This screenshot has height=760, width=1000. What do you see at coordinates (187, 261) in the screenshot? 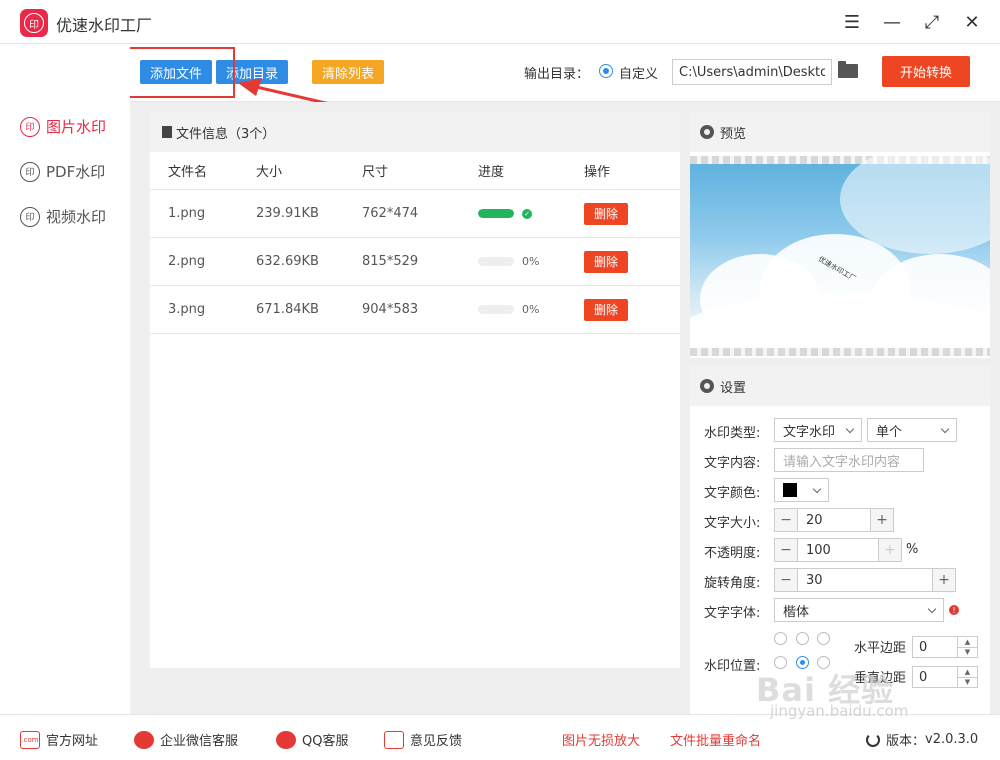
I see `file-name: 2.png` at bounding box center [187, 261].